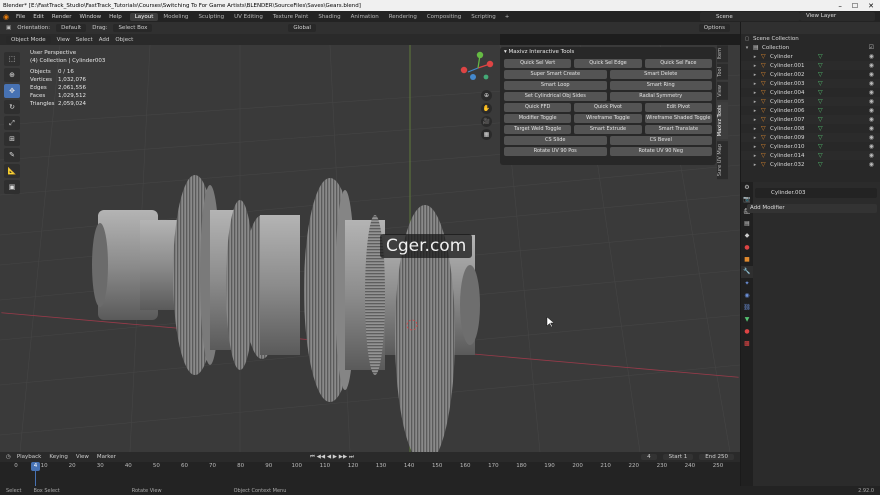 The height and width of the screenshot is (495, 880). I want to click on view-menu: View, so click(63, 40).